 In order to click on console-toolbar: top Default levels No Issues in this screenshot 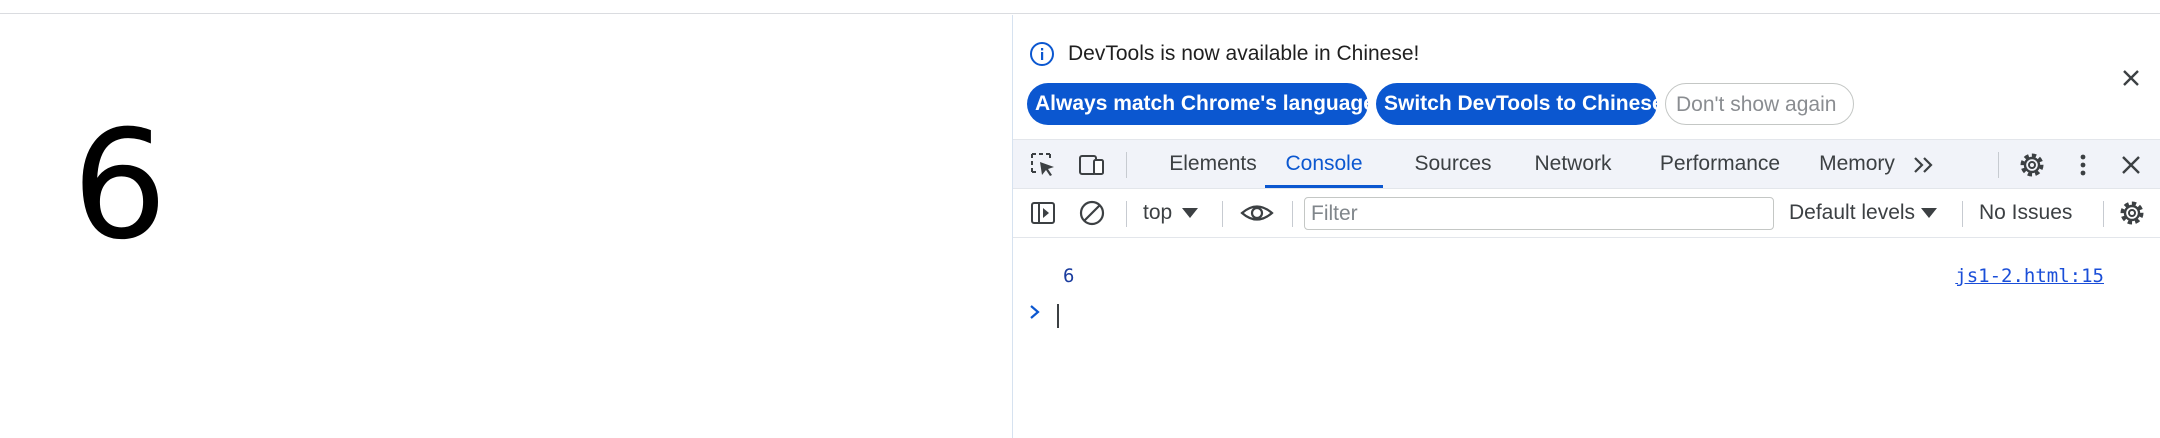, I will do `click(1586, 213)`.